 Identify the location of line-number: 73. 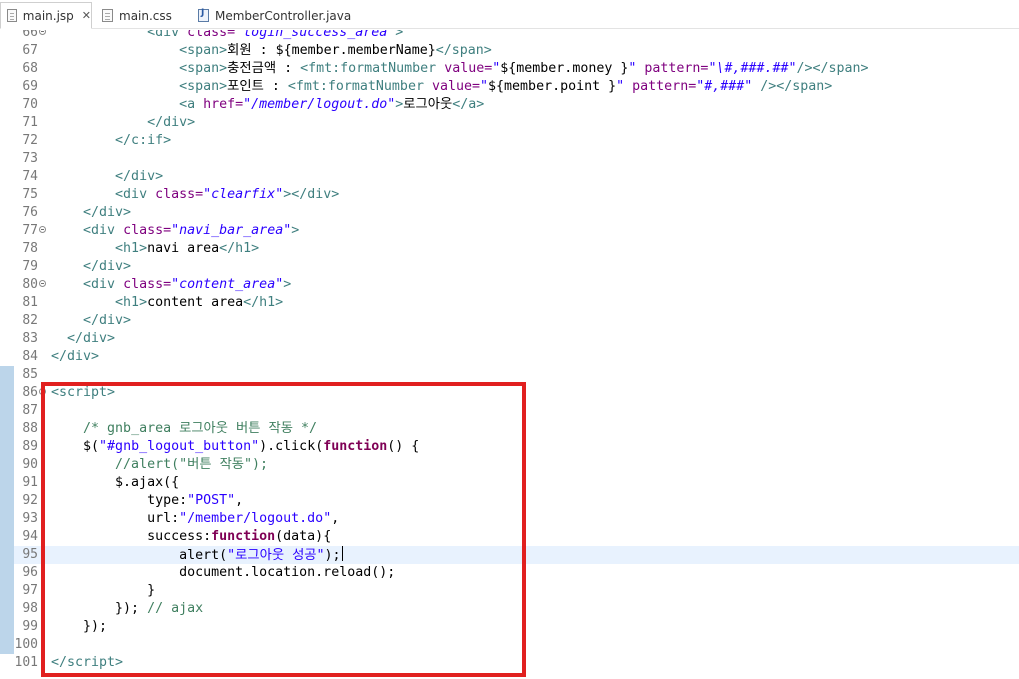
(30, 158).